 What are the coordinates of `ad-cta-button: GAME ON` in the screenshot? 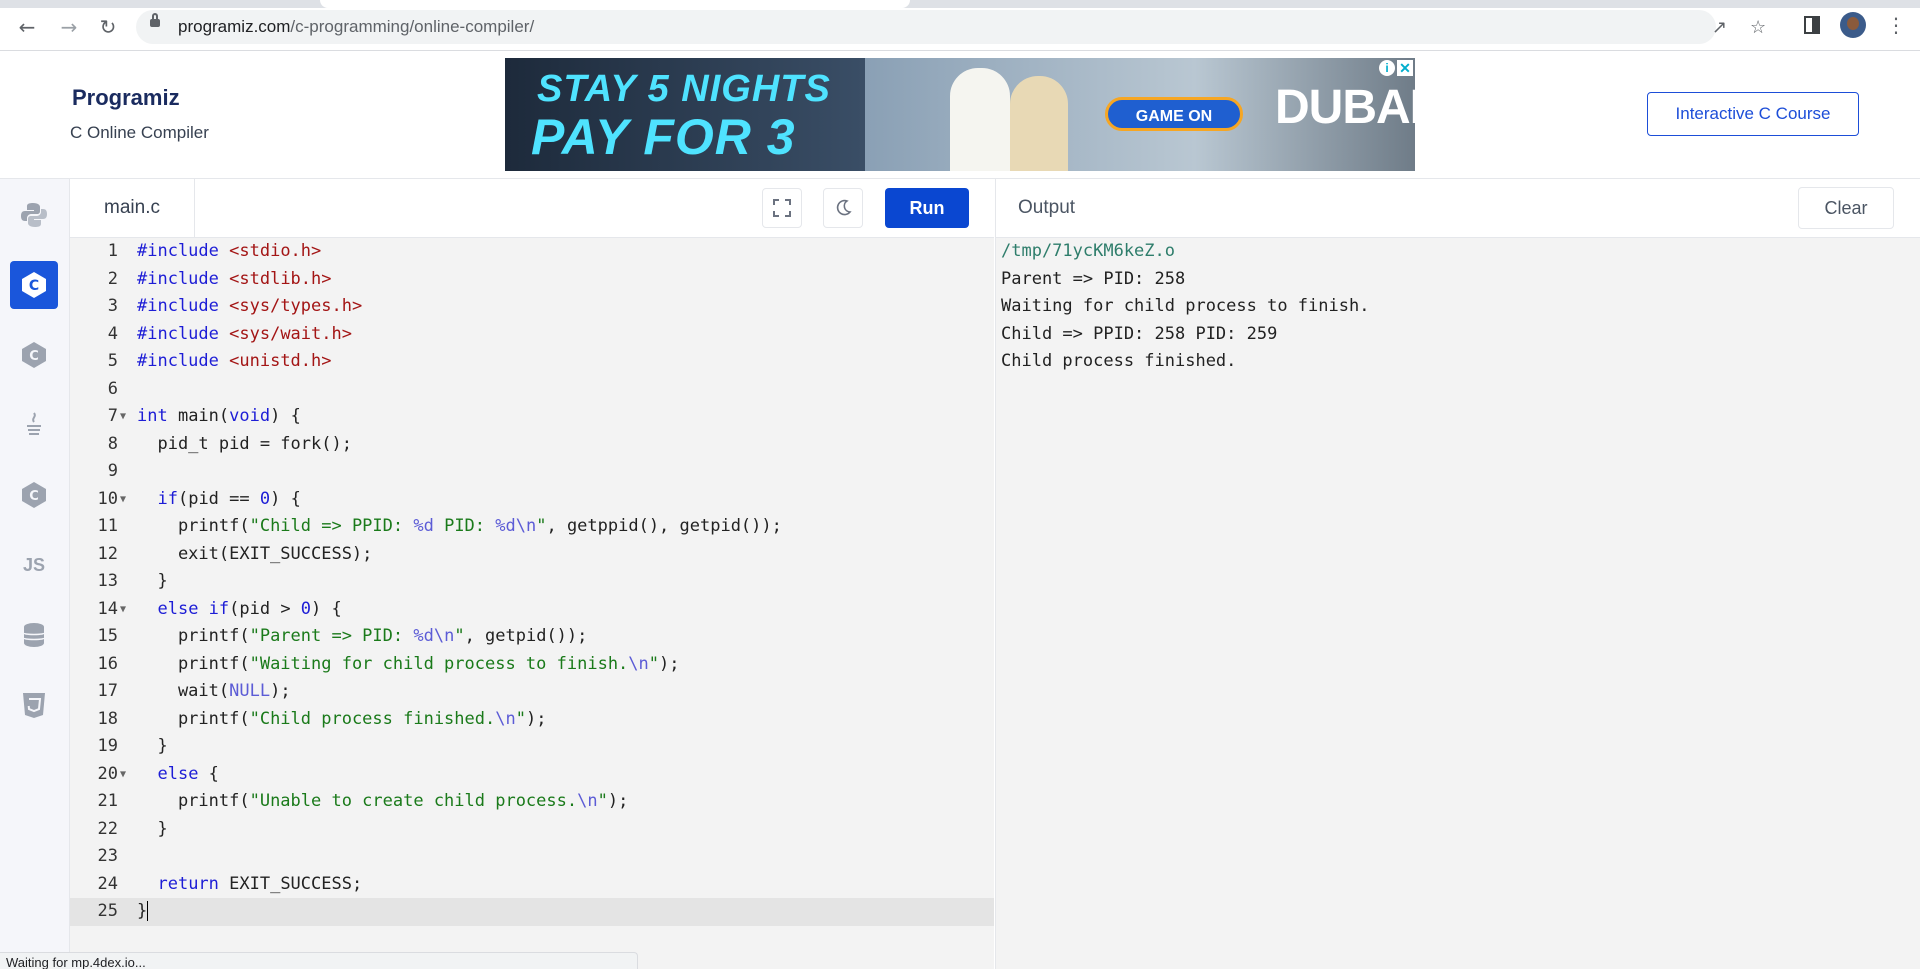 It's located at (1174, 114).